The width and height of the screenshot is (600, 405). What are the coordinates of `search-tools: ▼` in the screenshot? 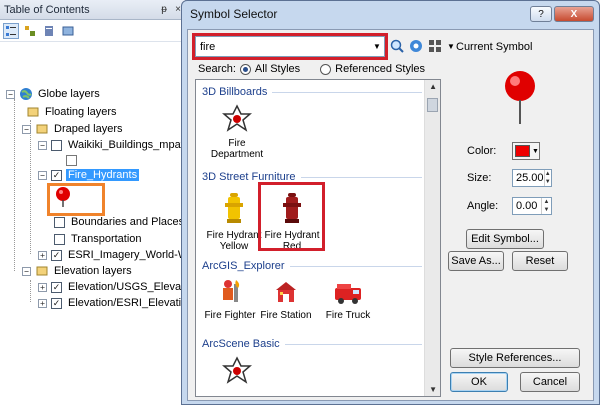 It's located at (422, 46).